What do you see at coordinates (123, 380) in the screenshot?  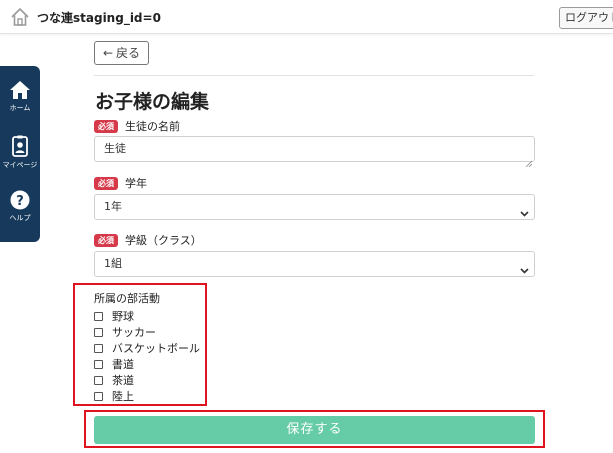 I see `club-option-label: 茶道` at bounding box center [123, 380].